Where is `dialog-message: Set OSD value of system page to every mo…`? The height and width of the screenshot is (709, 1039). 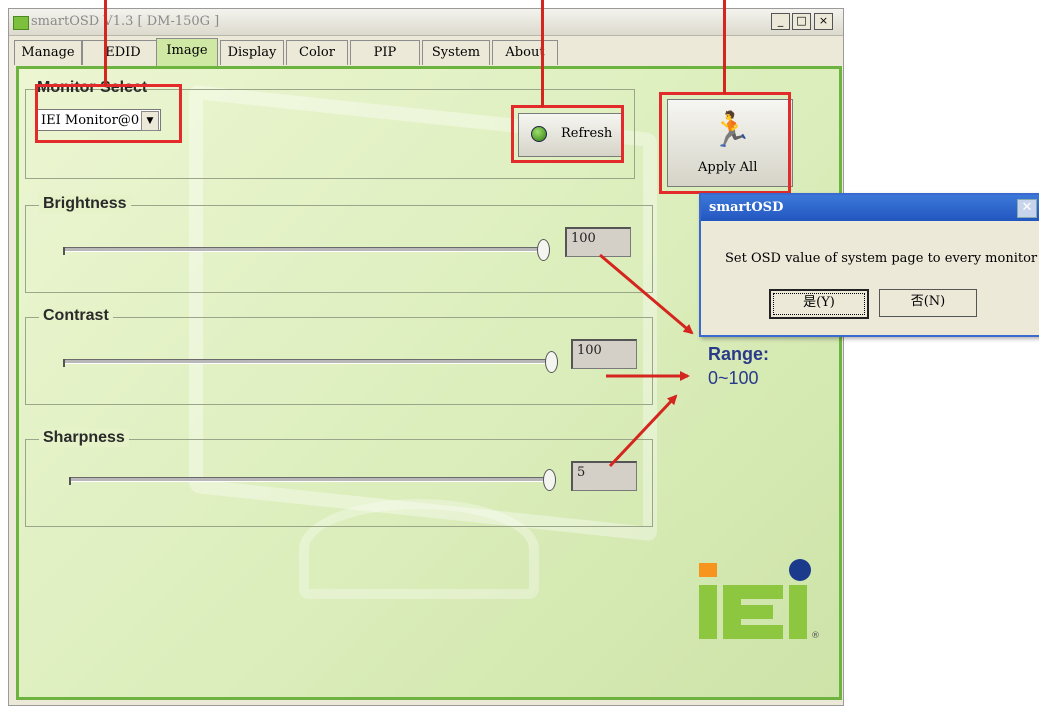
dialog-message: Set OSD value of system page to every mo… is located at coordinates (881, 258).